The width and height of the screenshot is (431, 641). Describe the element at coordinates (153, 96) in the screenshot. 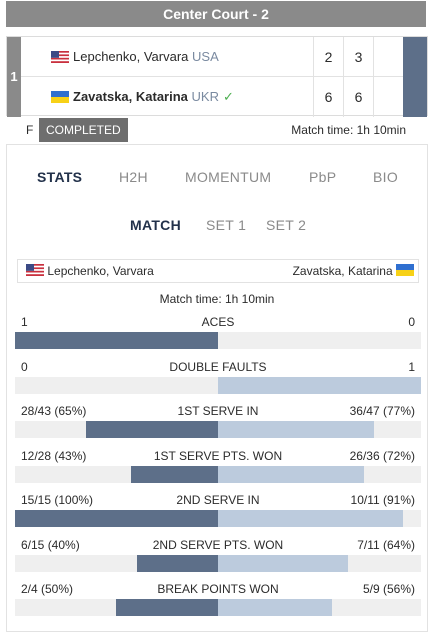

I see `player-name: Zavatska, Katarina UKR ✓` at that location.